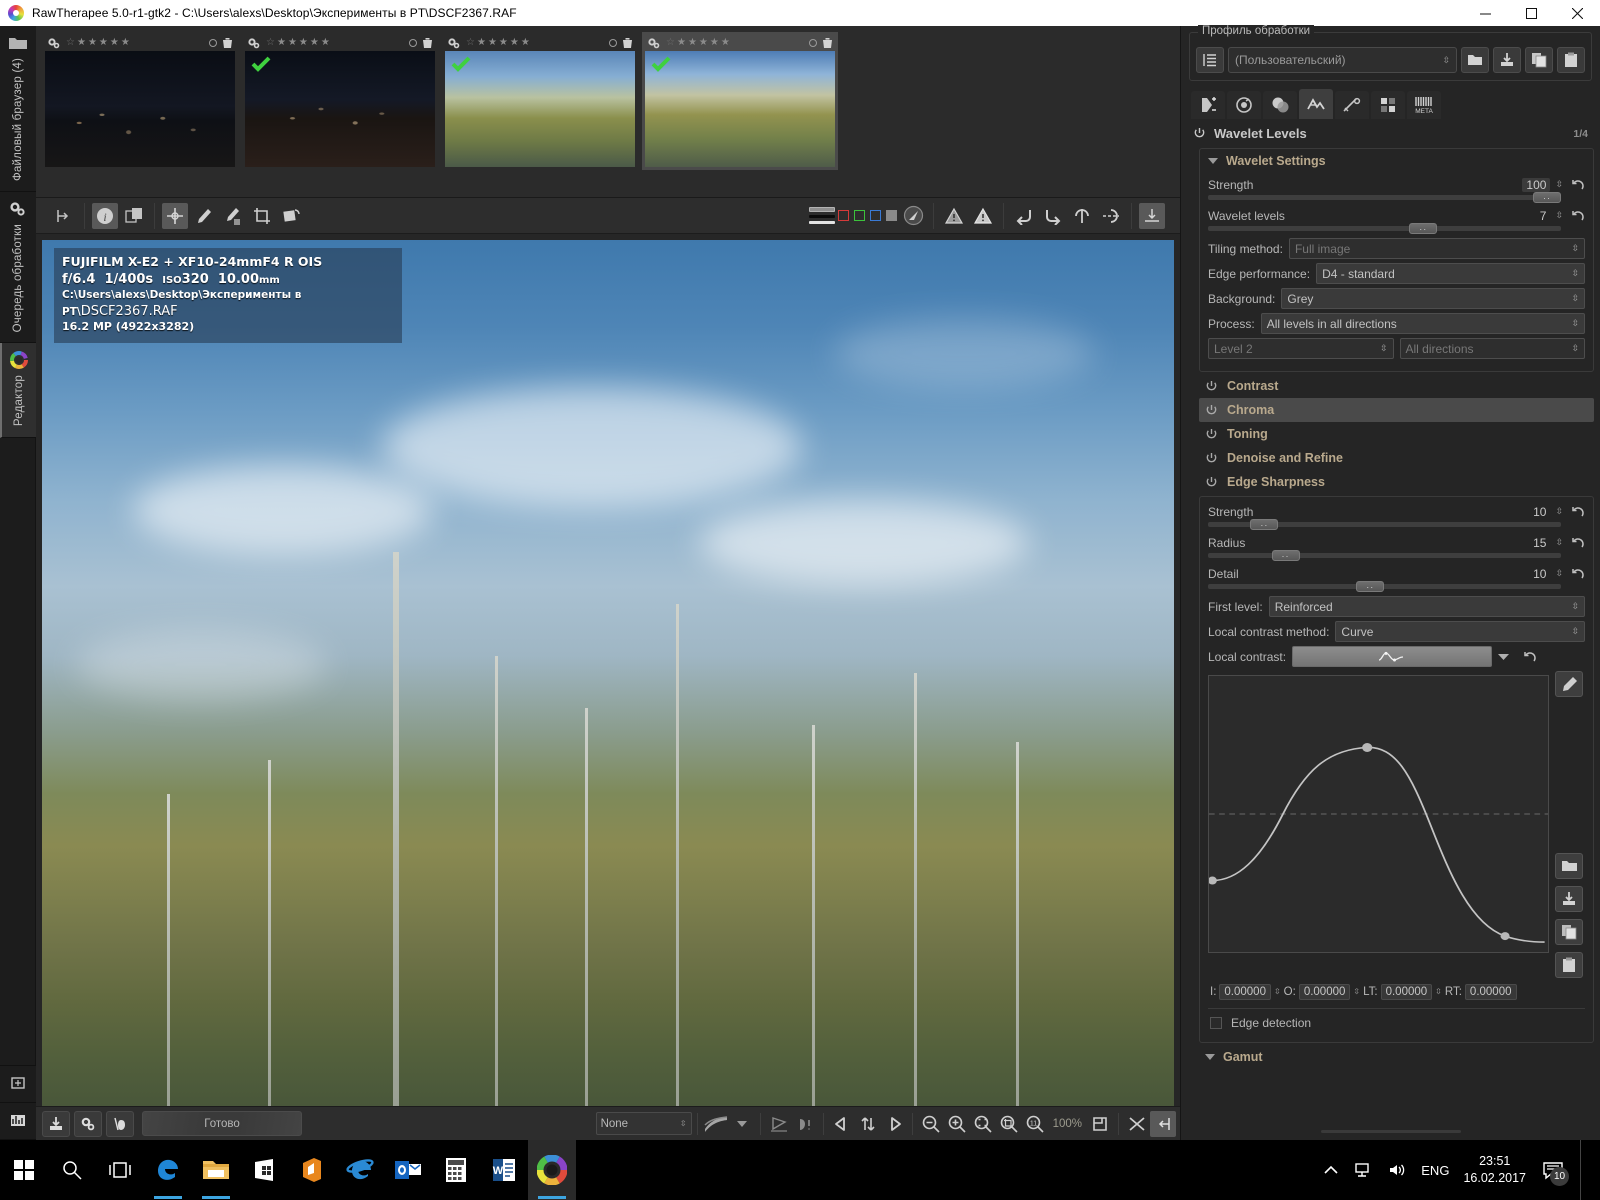 This screenshot has width=1600, height=1200. I want to click on fullscreen-button, so click(1100, 1124).